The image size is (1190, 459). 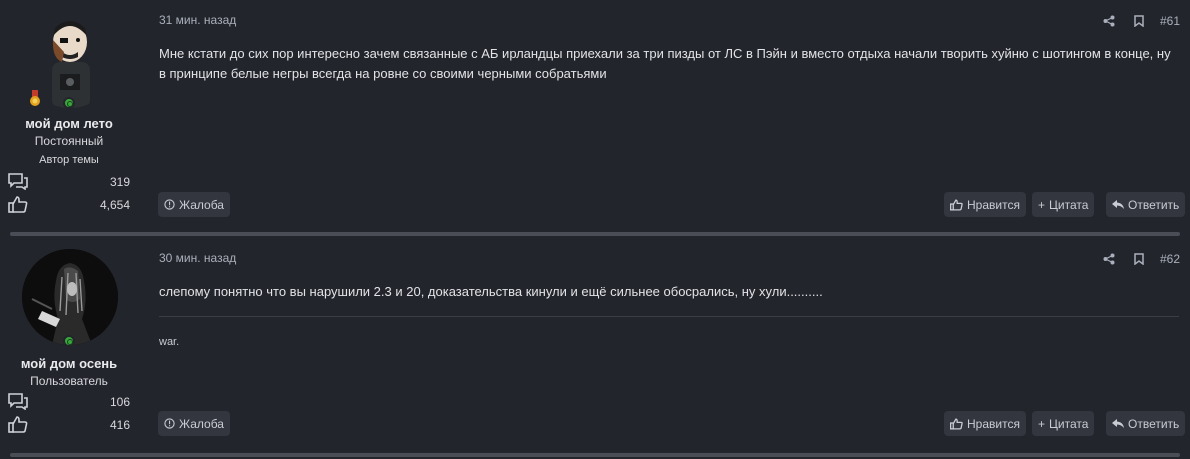 I want to click on post-tools: #61, so click(x=1137, y=21).